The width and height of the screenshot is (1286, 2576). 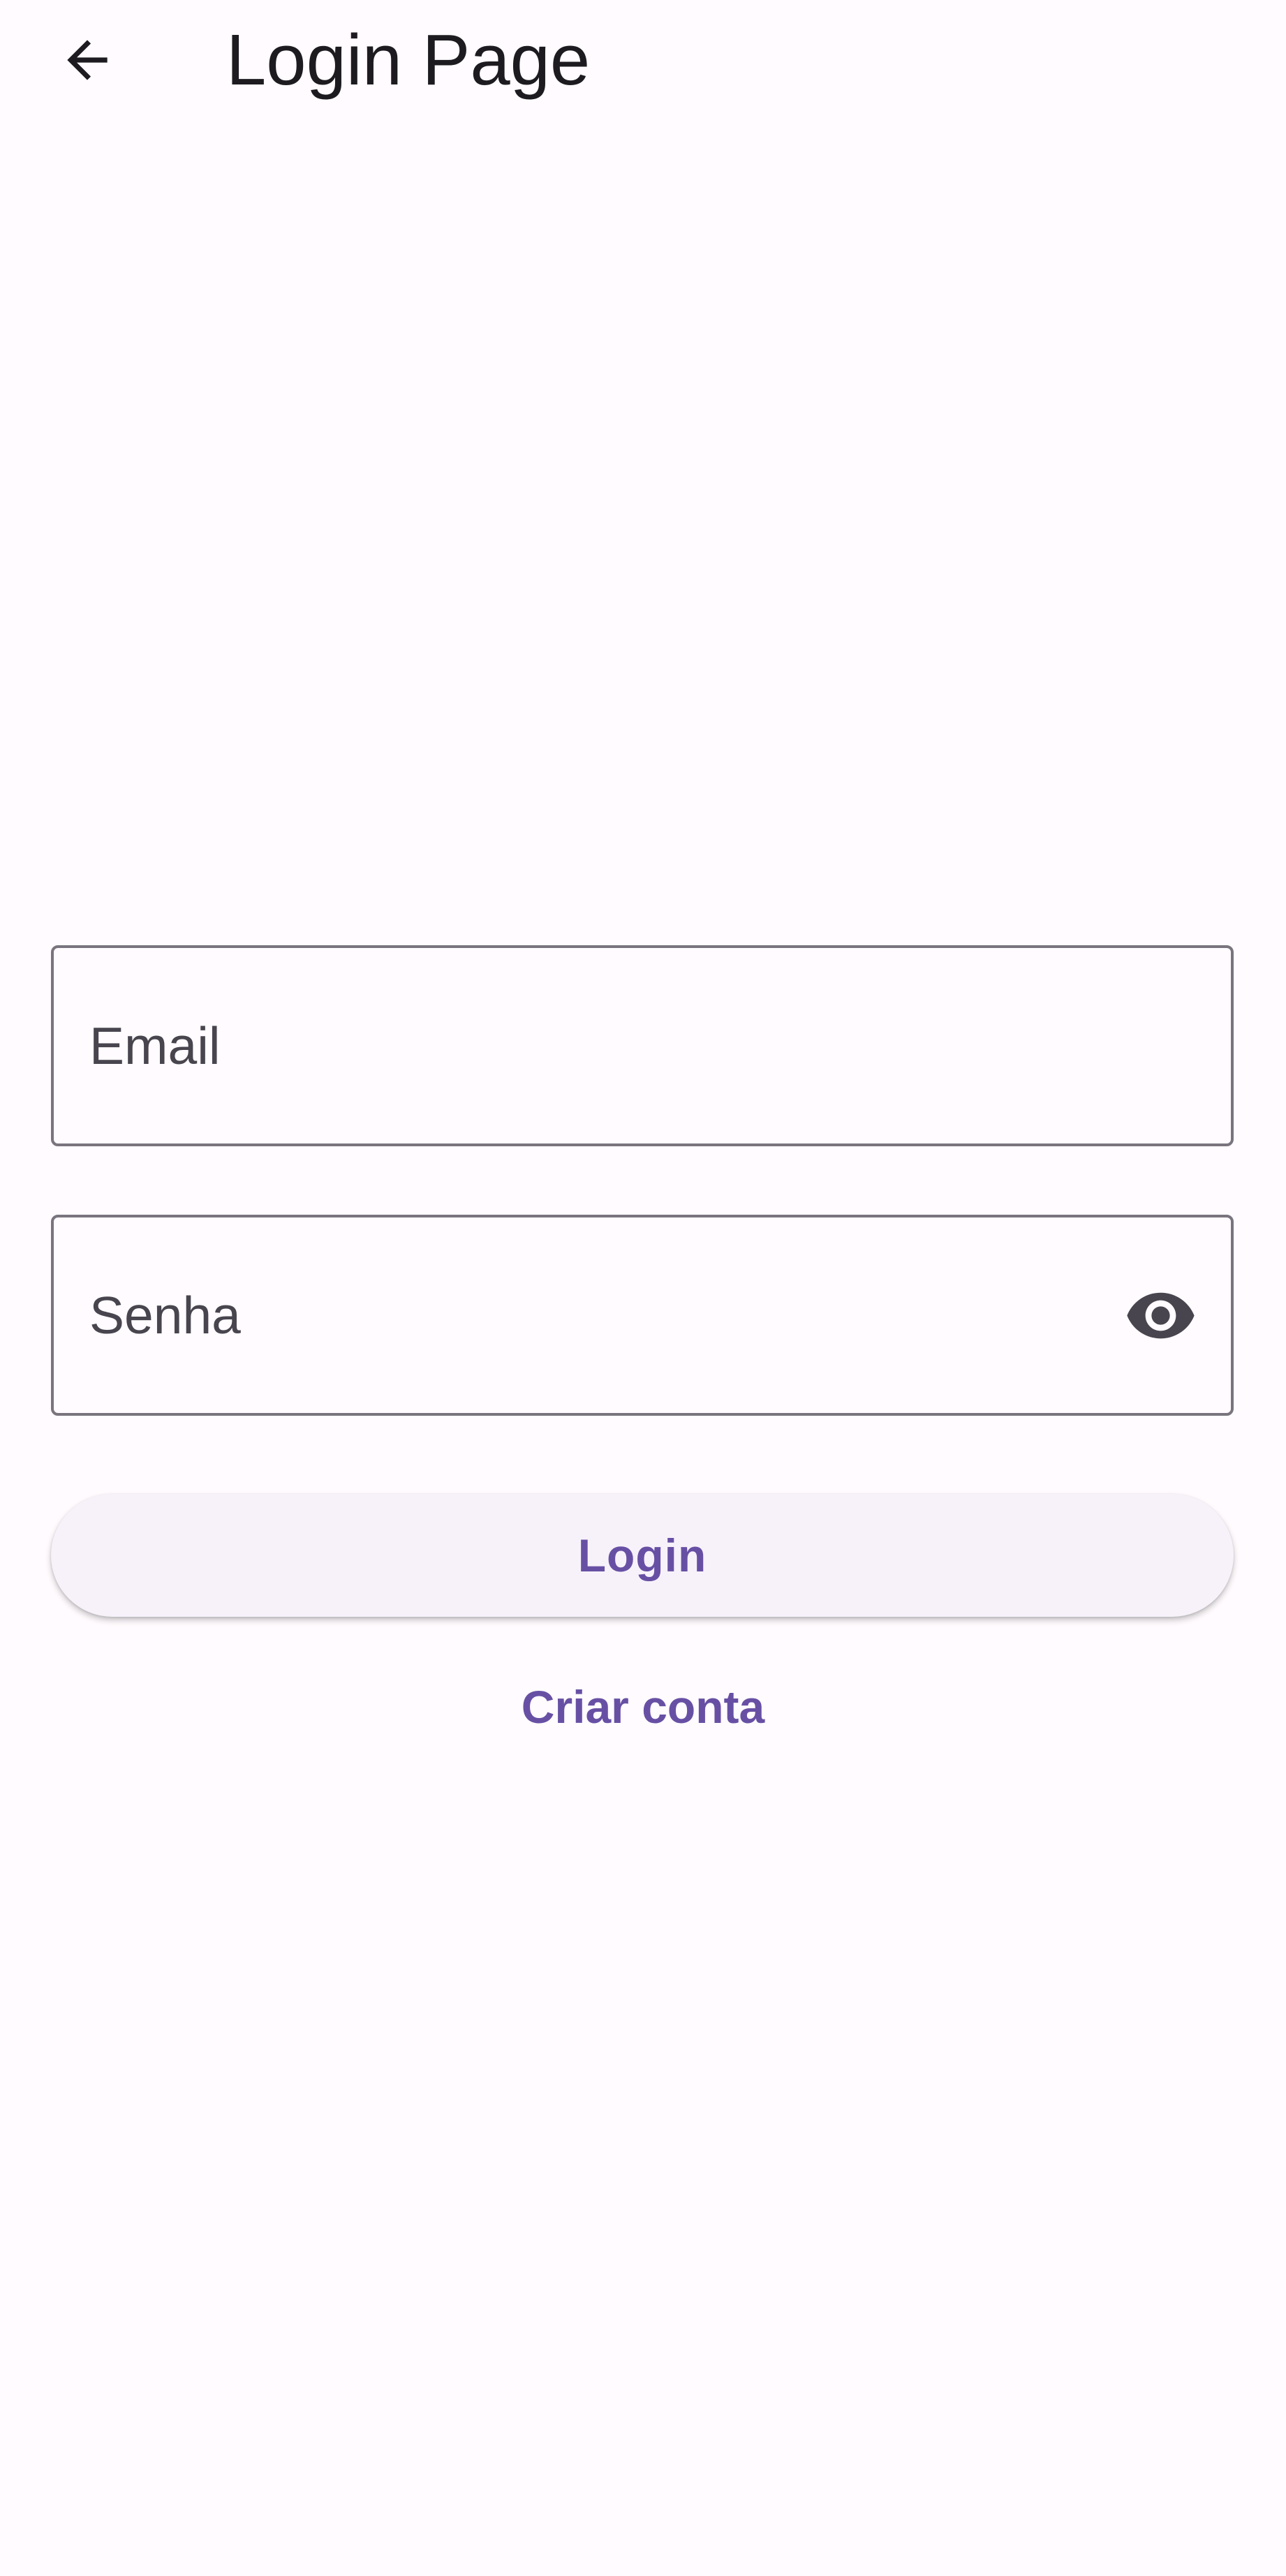 I want to click on email-field: Email, so click(x=642, y=1045).